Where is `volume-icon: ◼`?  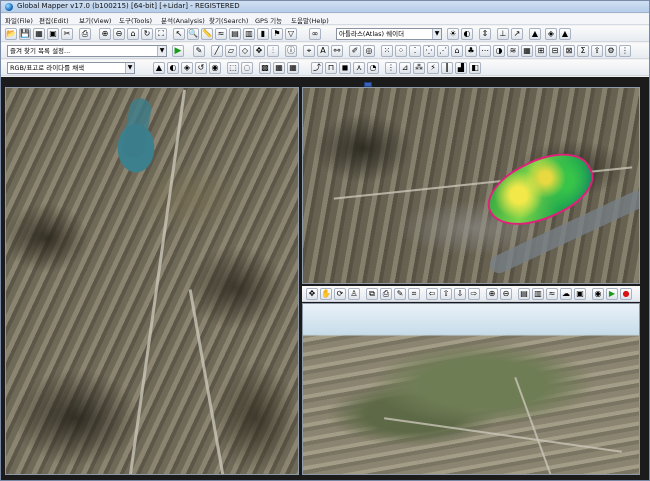
volume-icon: ◼ is located at coordinates (345, 68).